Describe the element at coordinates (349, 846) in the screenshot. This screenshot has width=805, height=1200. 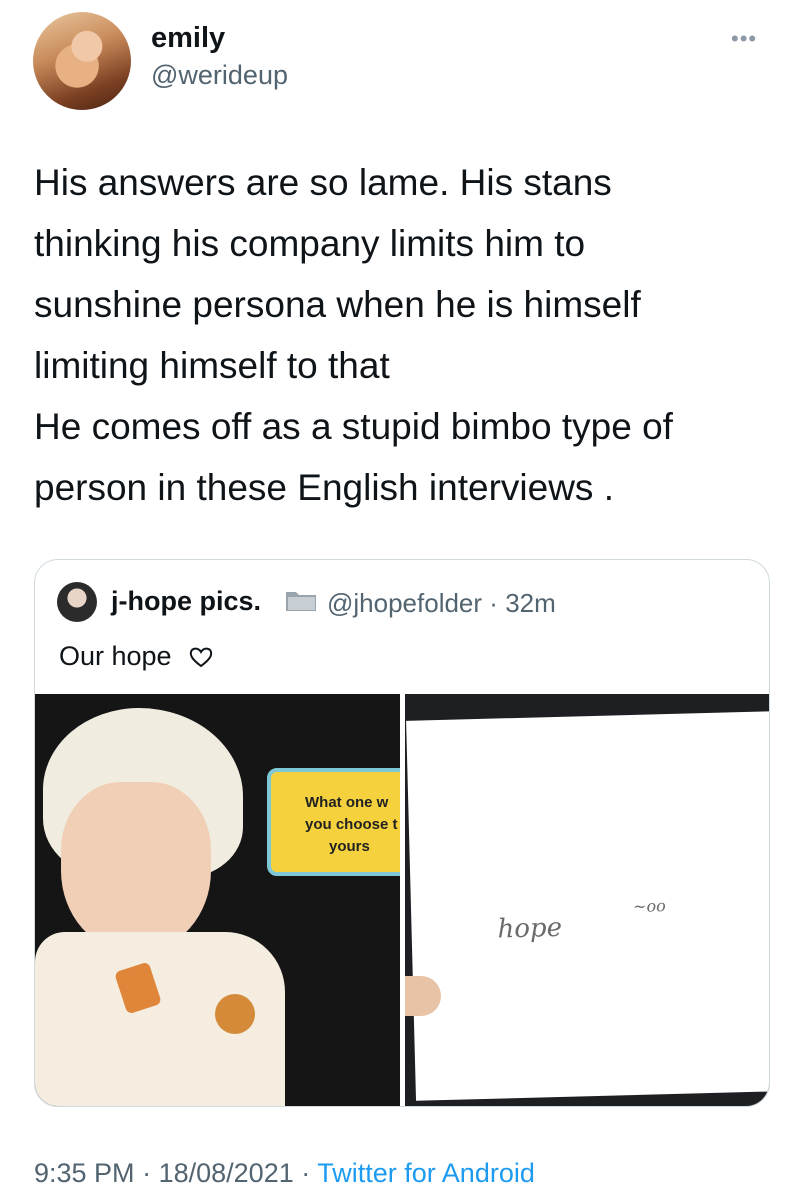
I see `caption-line-3: yours` at that location.